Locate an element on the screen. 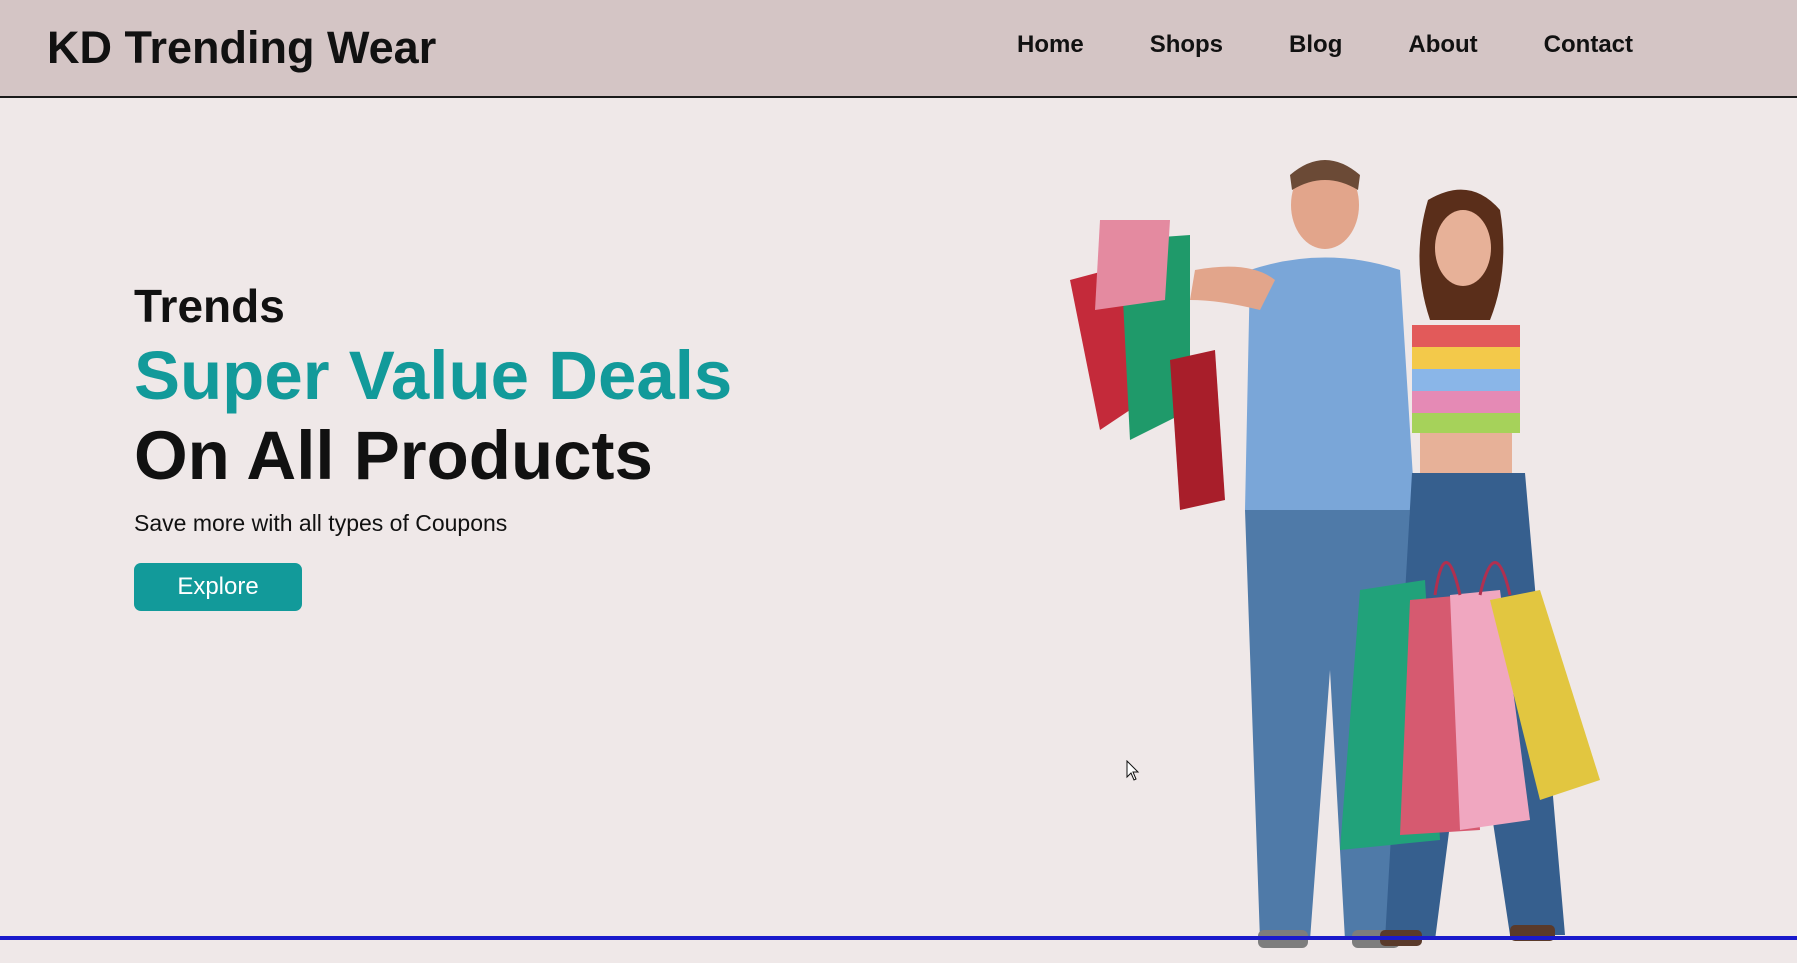 The image size is (1797, 963). explore-button: Explore is located at coordinates (218, 587).